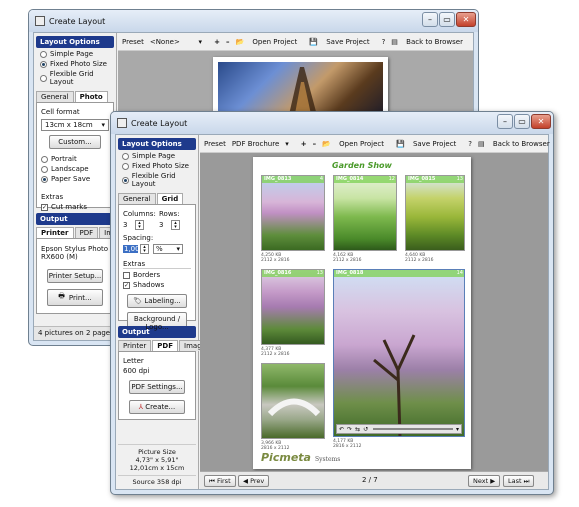 This screenshot has height=507, width=579. I want to click on chevron-down-icon: ▾, so click(457, 429).